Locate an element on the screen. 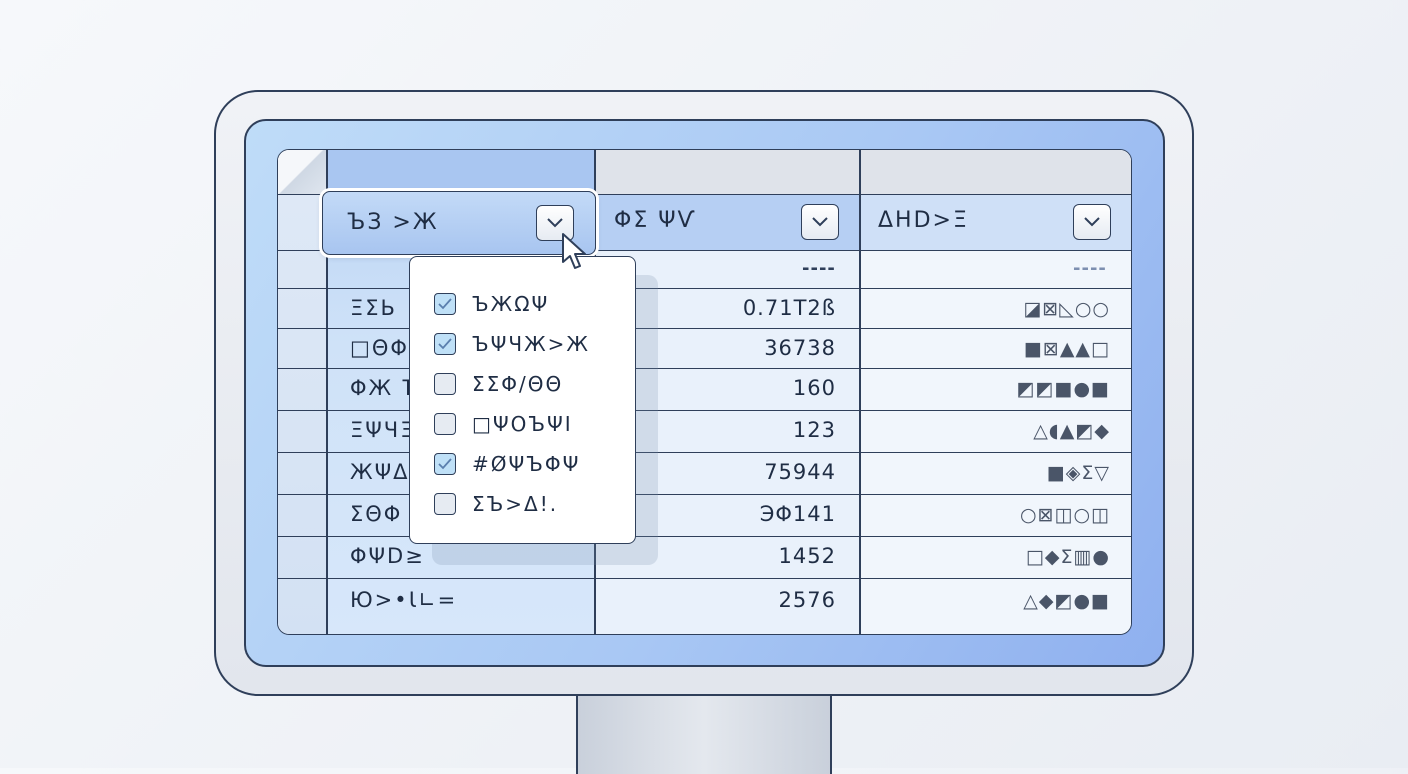 The height and width of the screenshot is (774, 1408). filter-option: ЪЖΩΨ is located at coordinates (491, 304).